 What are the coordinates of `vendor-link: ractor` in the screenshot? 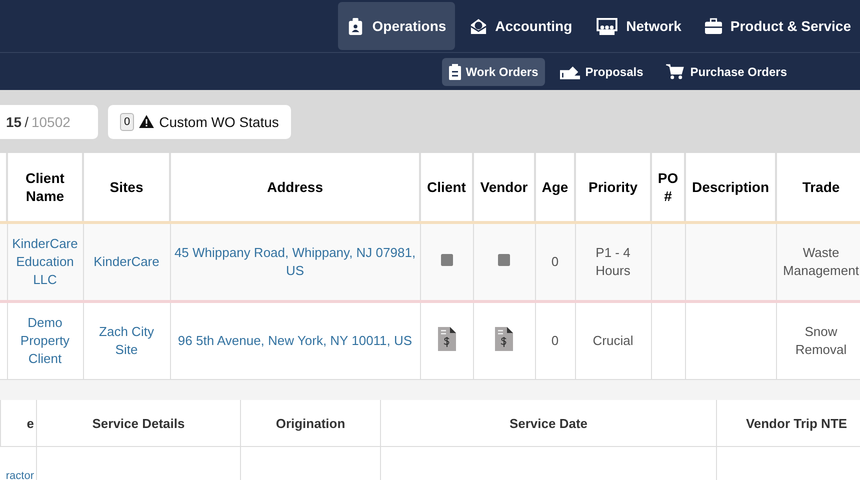 It's located at (18, 463).